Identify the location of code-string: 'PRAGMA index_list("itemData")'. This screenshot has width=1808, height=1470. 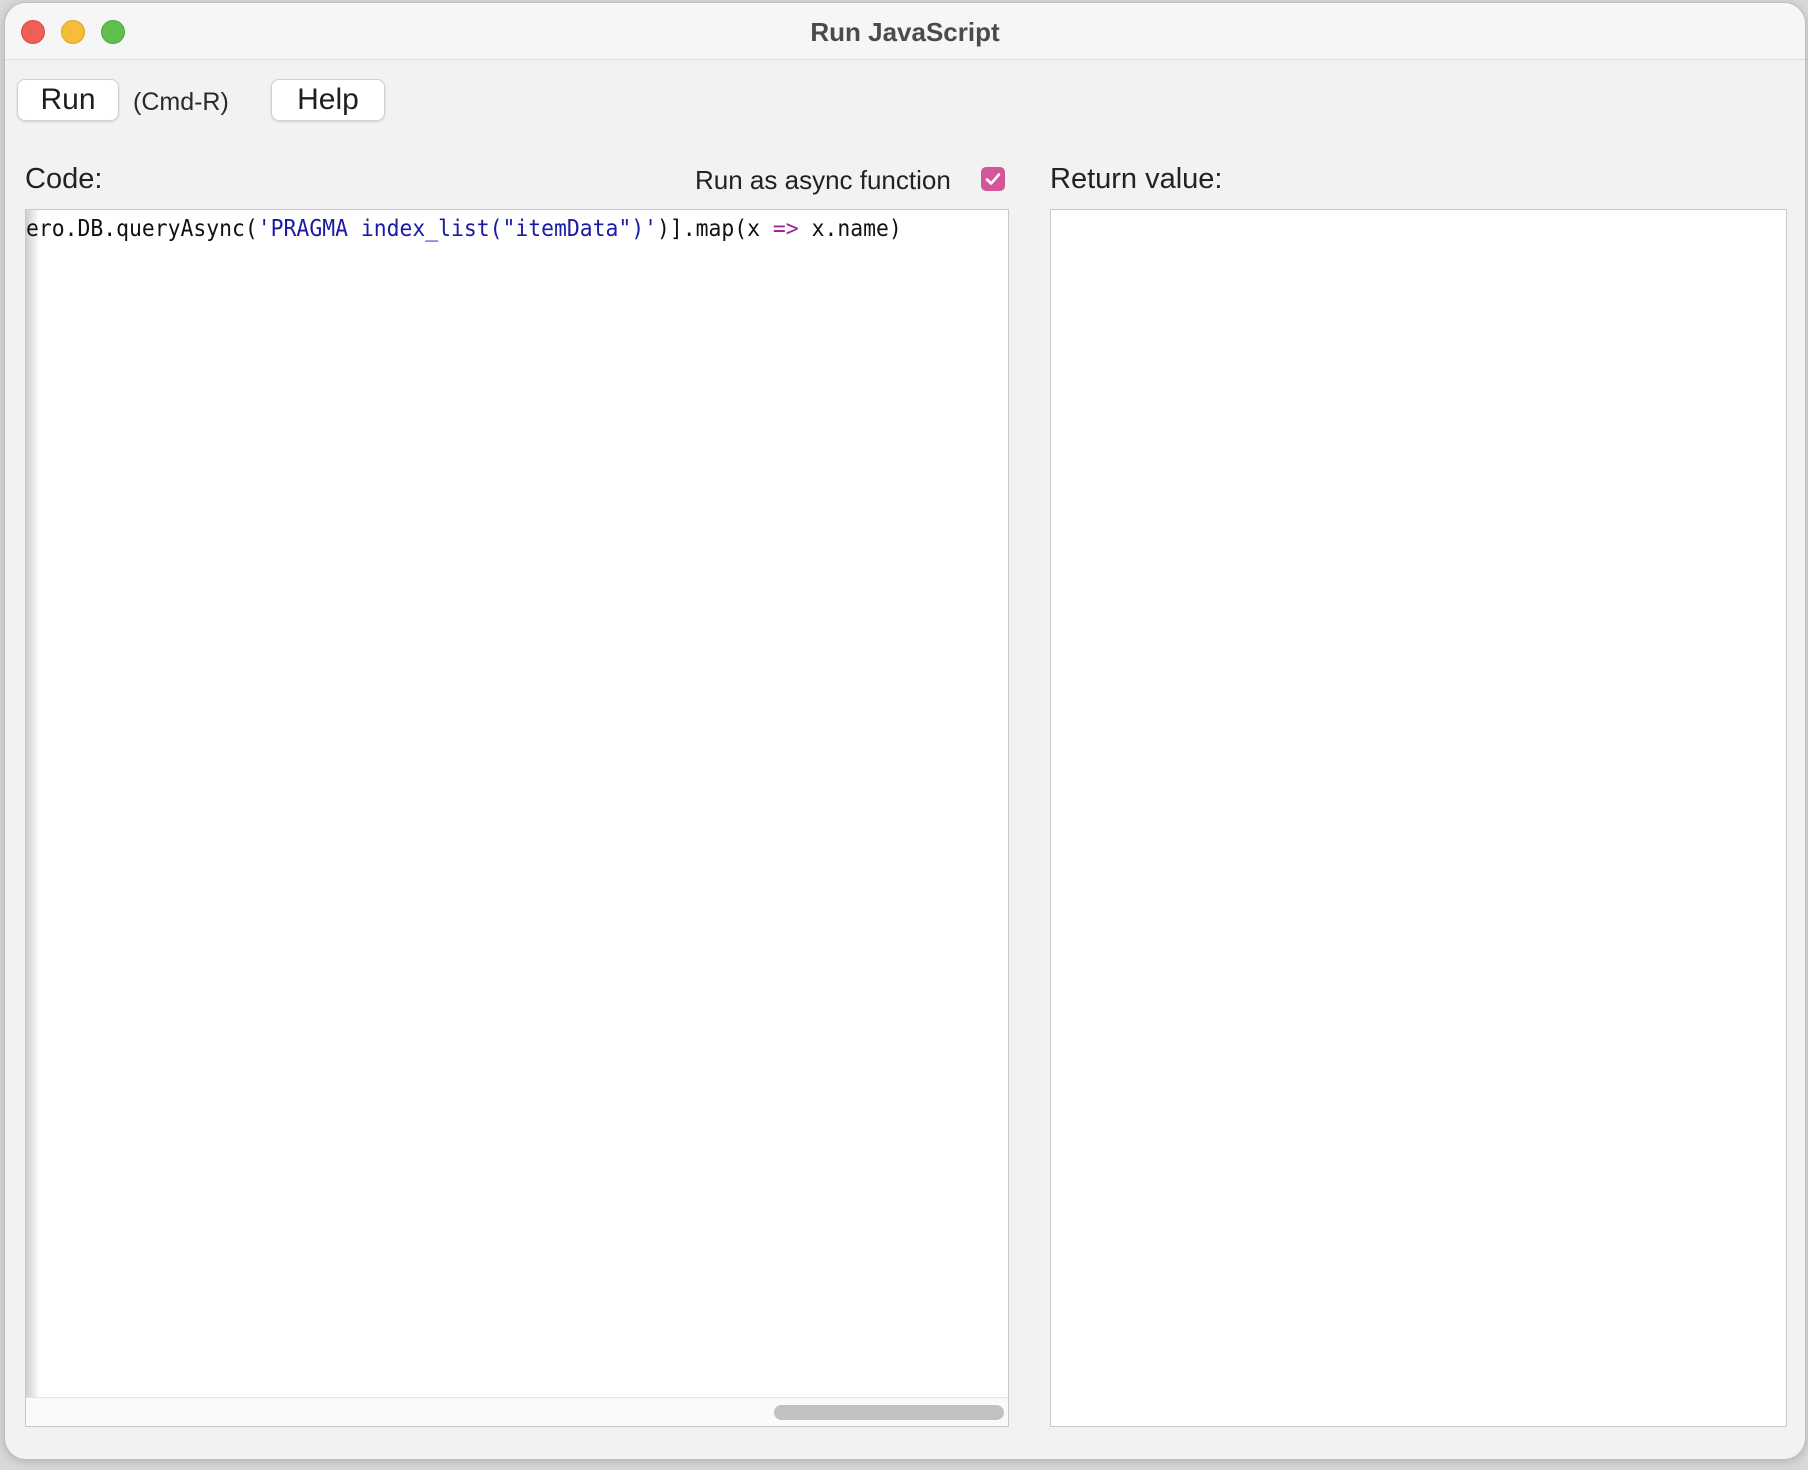
(457, 229).